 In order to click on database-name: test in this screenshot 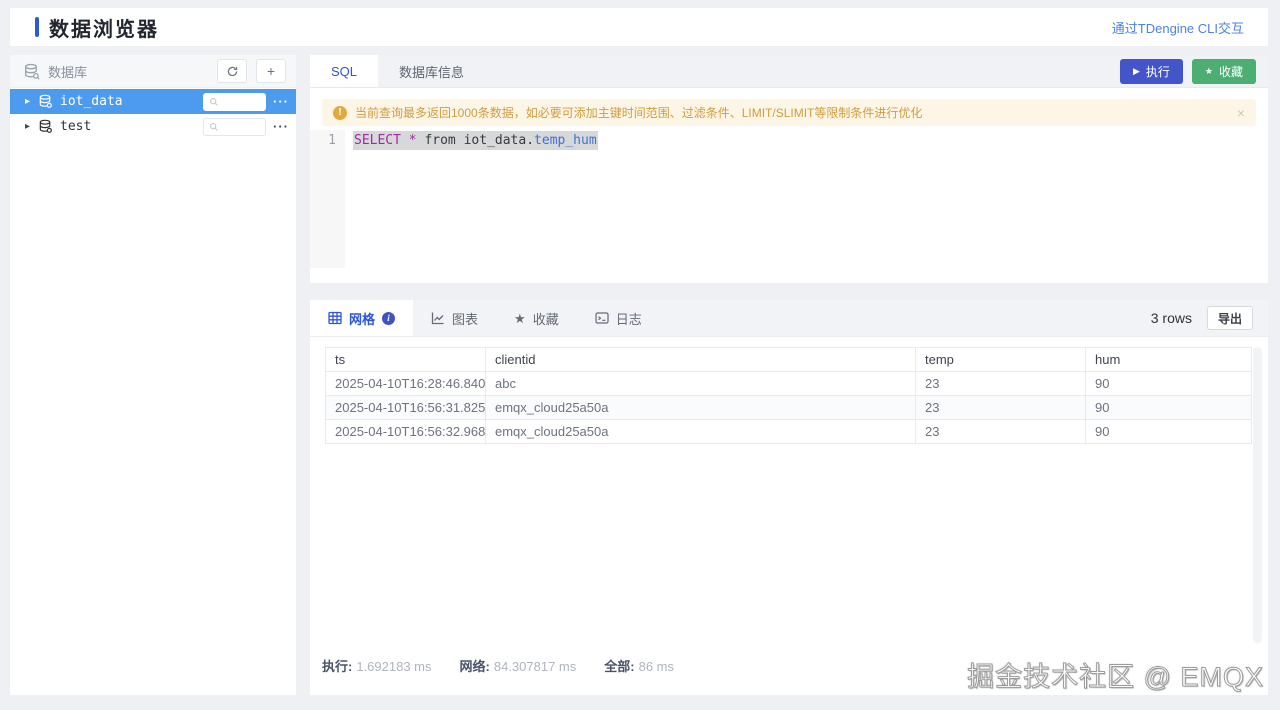, I will do `click(76, 126)`.